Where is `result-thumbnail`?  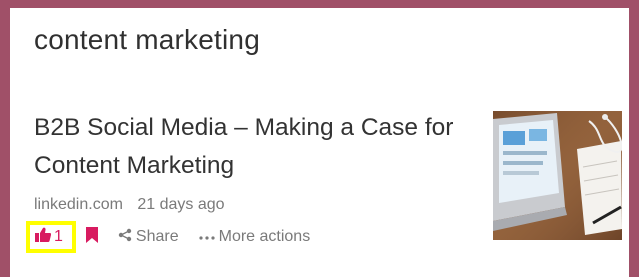 result-thumbnail is located at coordinates (557, 175).